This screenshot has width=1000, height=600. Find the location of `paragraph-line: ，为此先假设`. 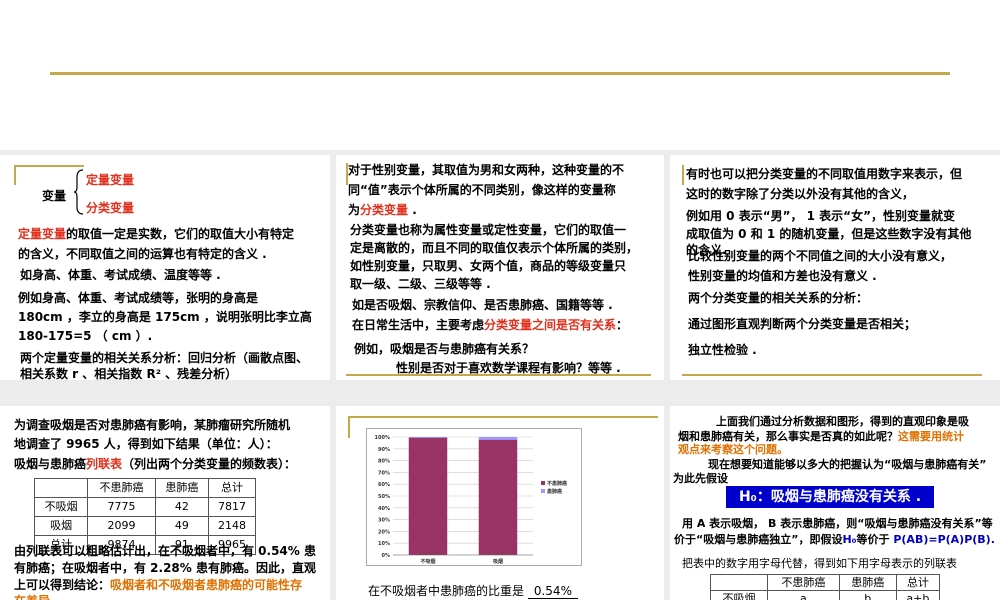

paragraph-line: ，为此先假设 is located at coordinates (699, 478).